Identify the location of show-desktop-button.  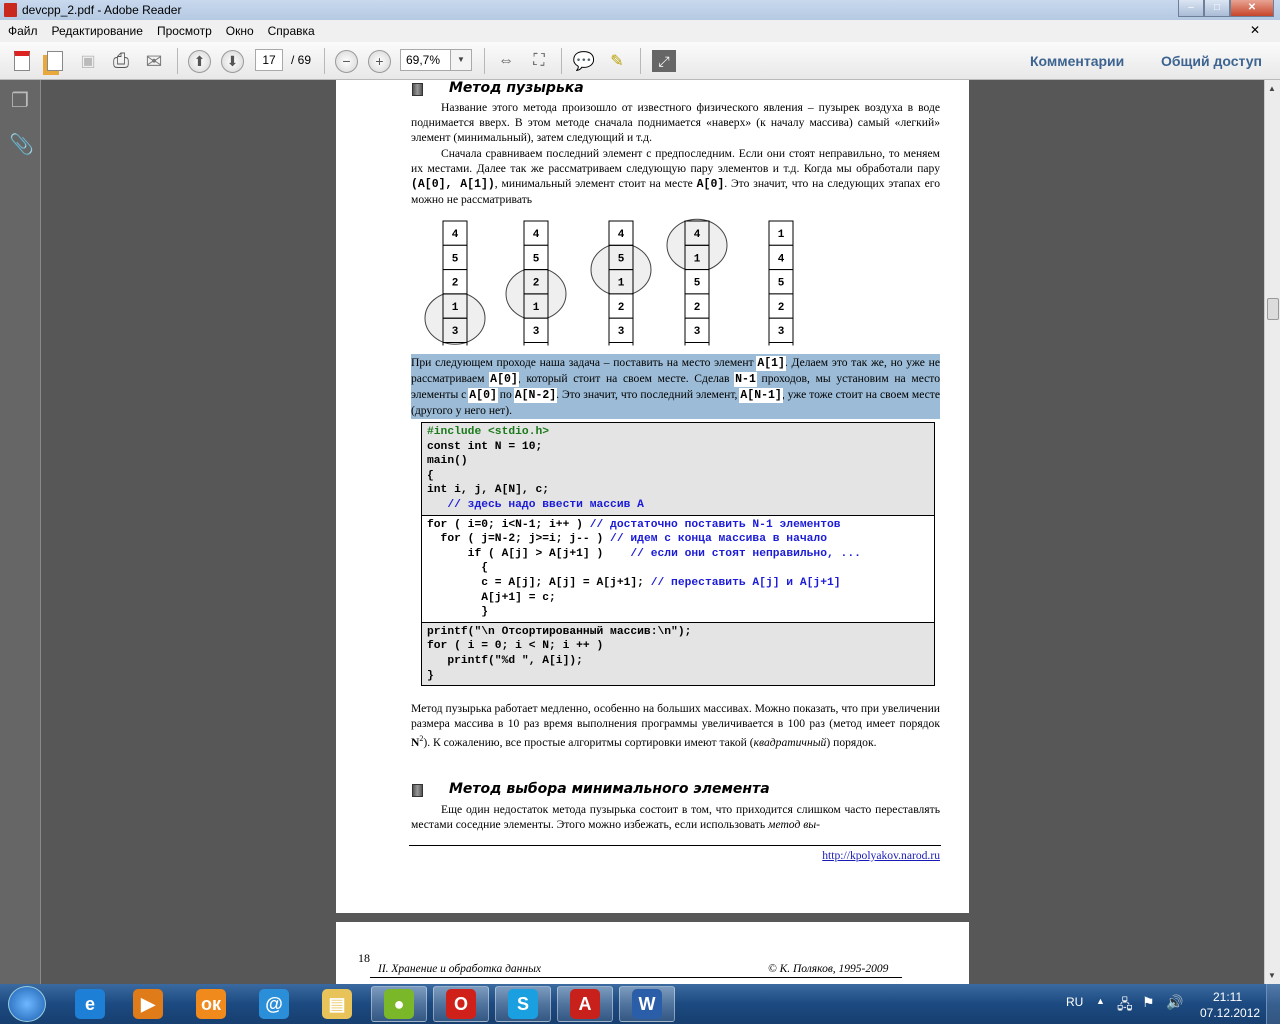
(1273, 1004).